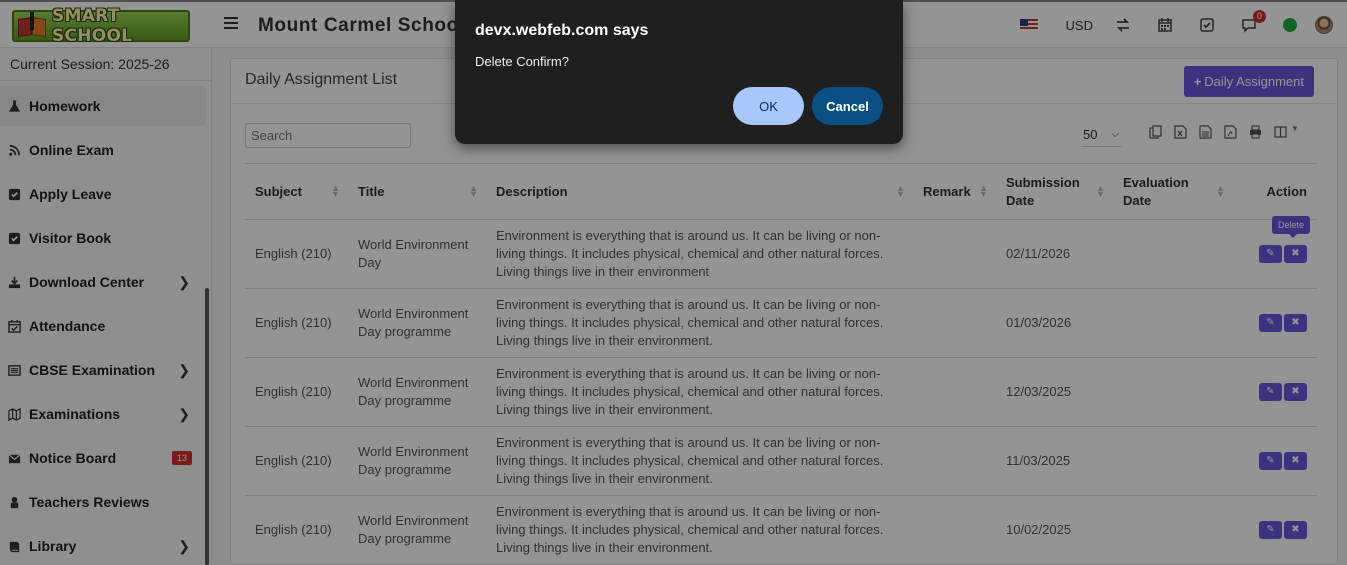 The image size is (1347, 565). Describe the element at coordinates (522, 61) in the screenshot. I see `dialog-message: Delete Confirm?` at that location.